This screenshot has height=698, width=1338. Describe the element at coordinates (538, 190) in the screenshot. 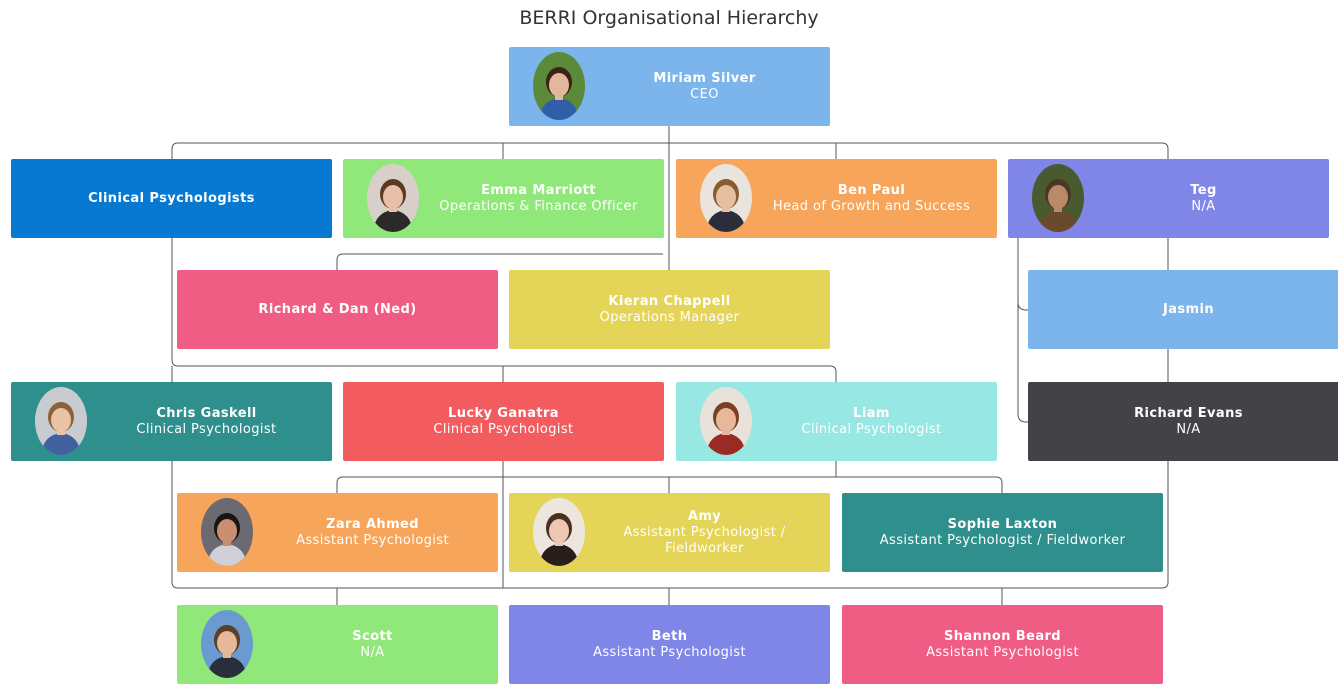

I see `node-name: Emma Marriott` at that location.